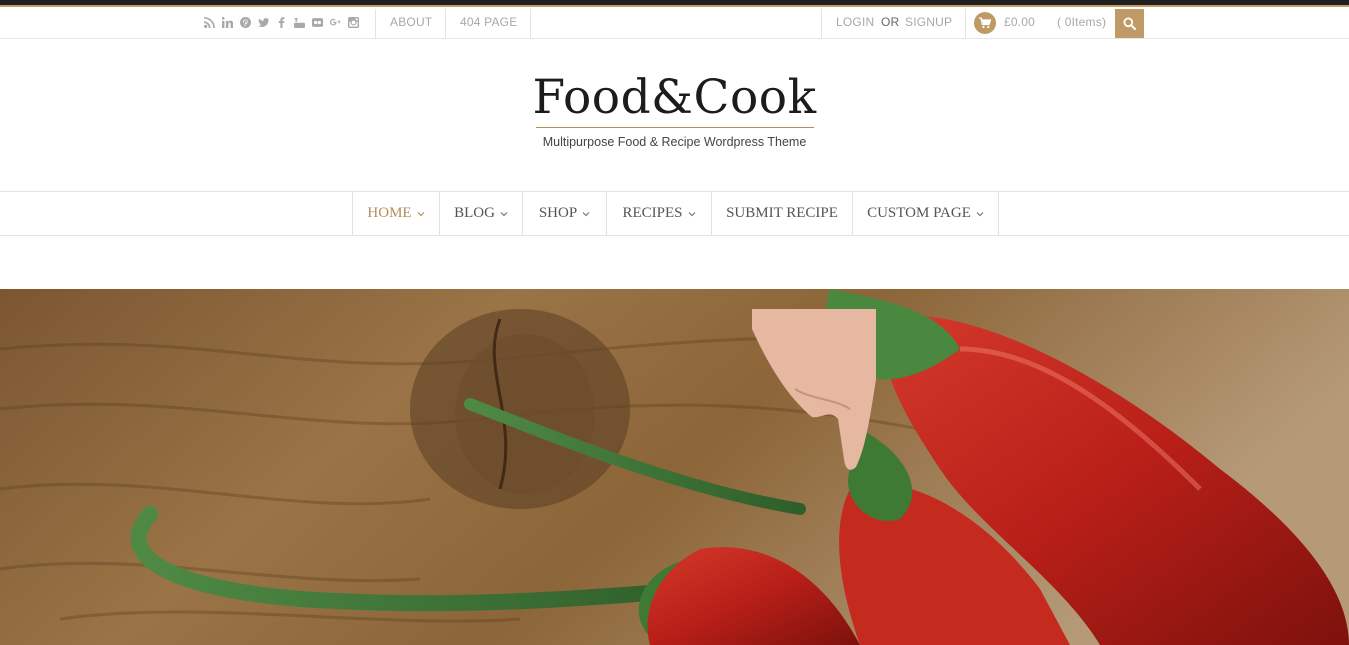 The width and height of the screenshot is (1349, 645). I want to click on login-link: LOGIN, so click(855, 22).